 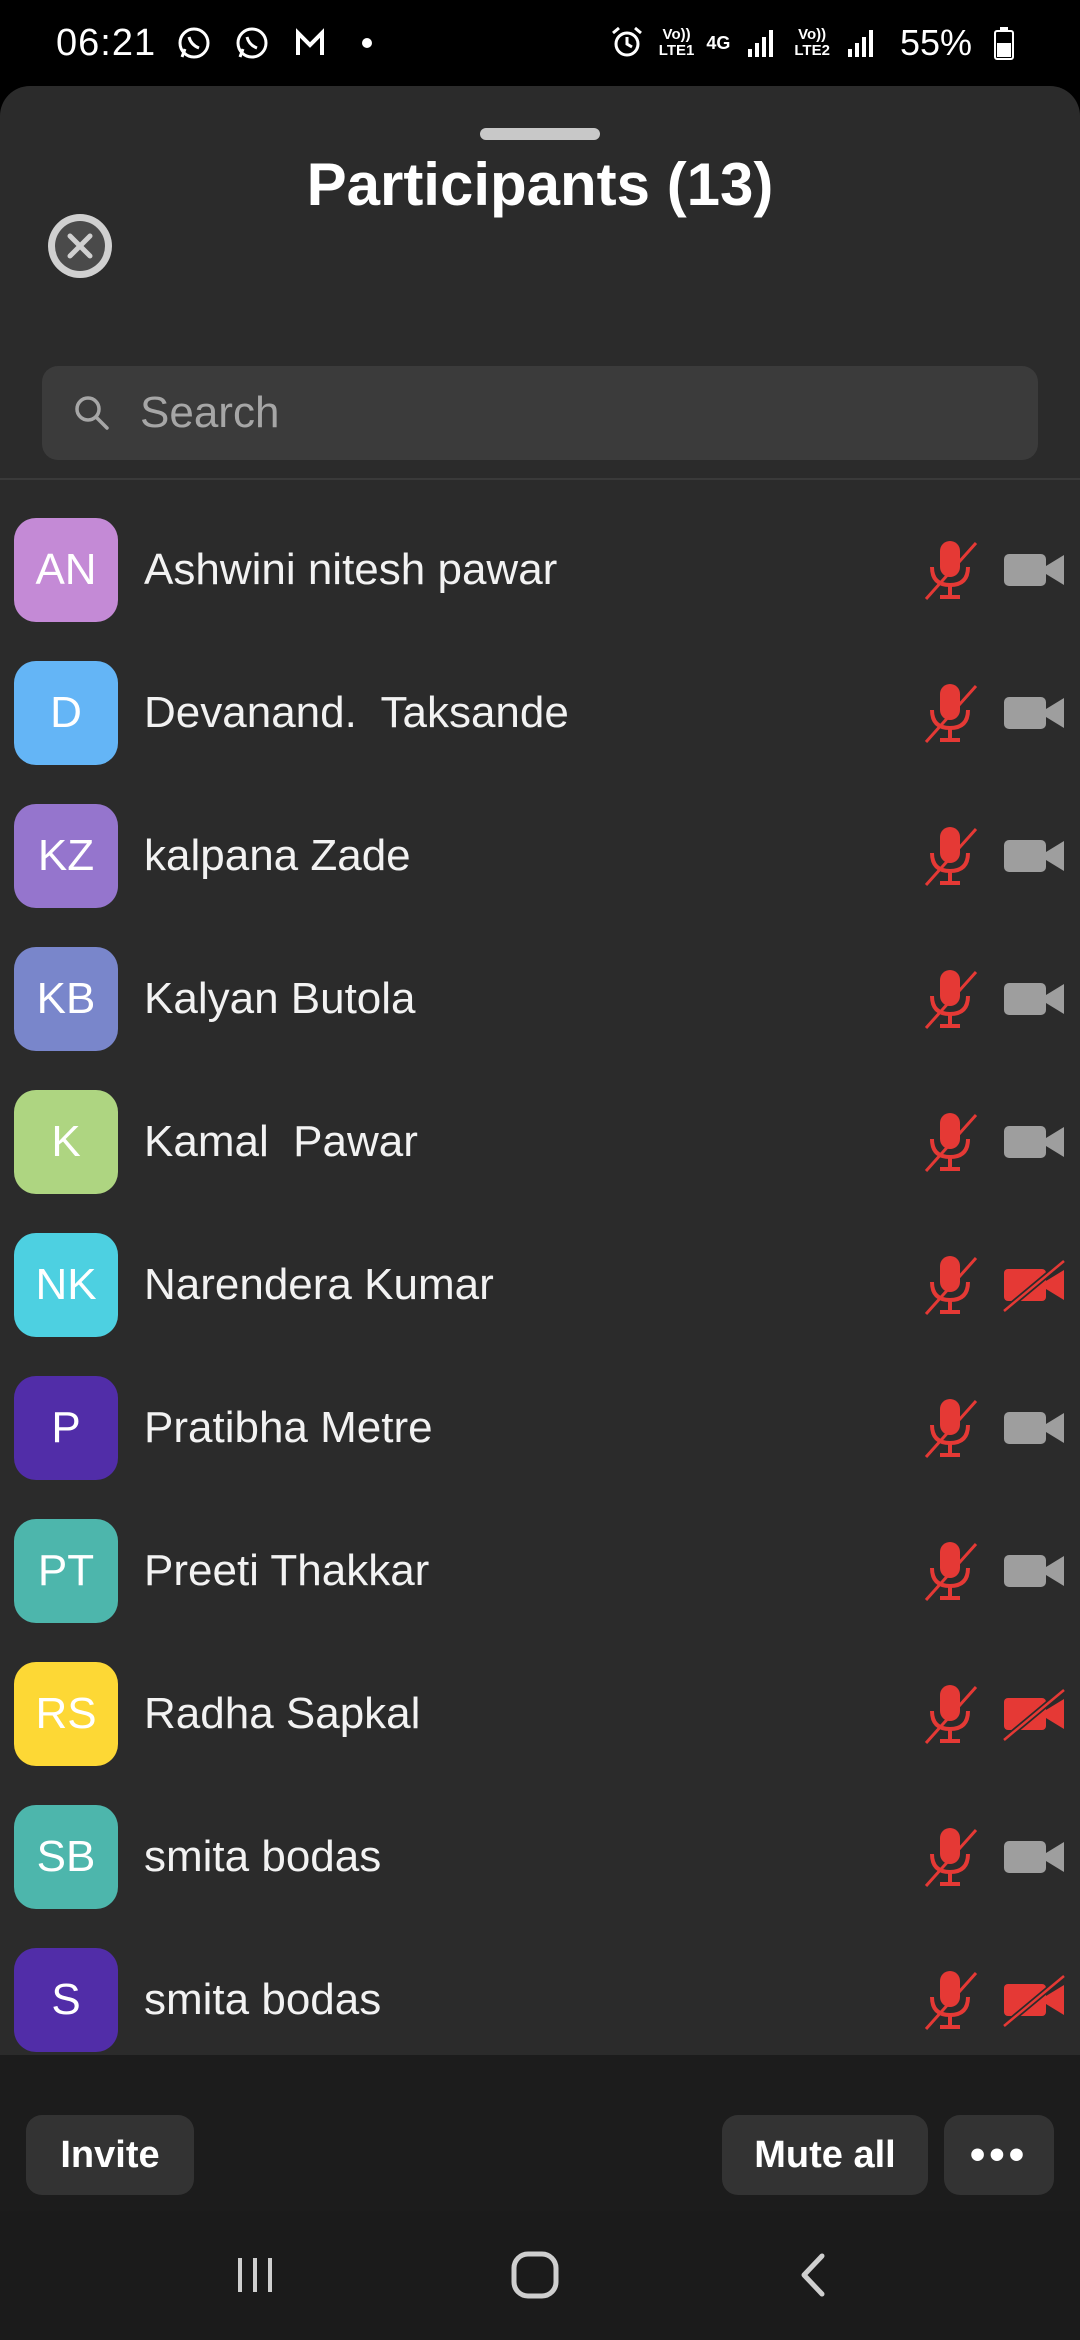 What do you see at coordinates (1004, 43) in the screenshot?
I see `battery-icon` at bounding box center [1004, 43].